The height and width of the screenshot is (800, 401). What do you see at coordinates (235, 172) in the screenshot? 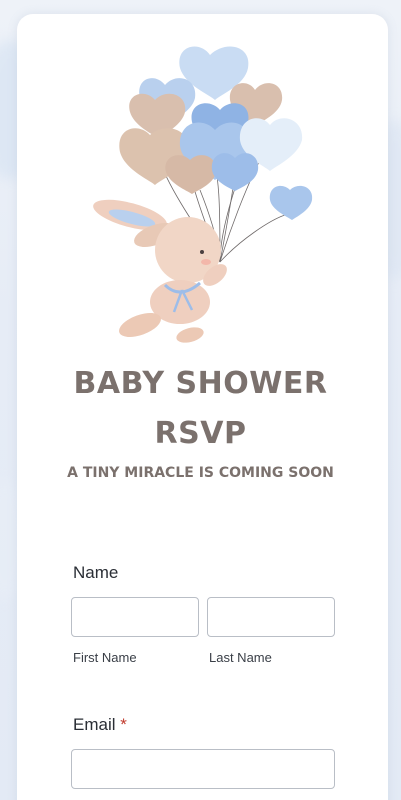
I see `balloon-blue` at bounding box center [235, 172].